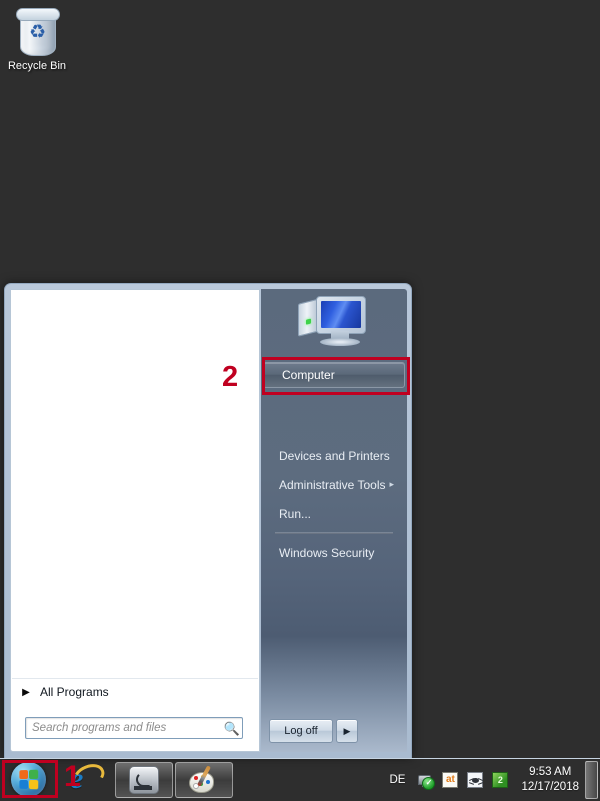 The height and width of the screenshot is (801, 600). I want to click on at-icon: at, so click(450, 779).